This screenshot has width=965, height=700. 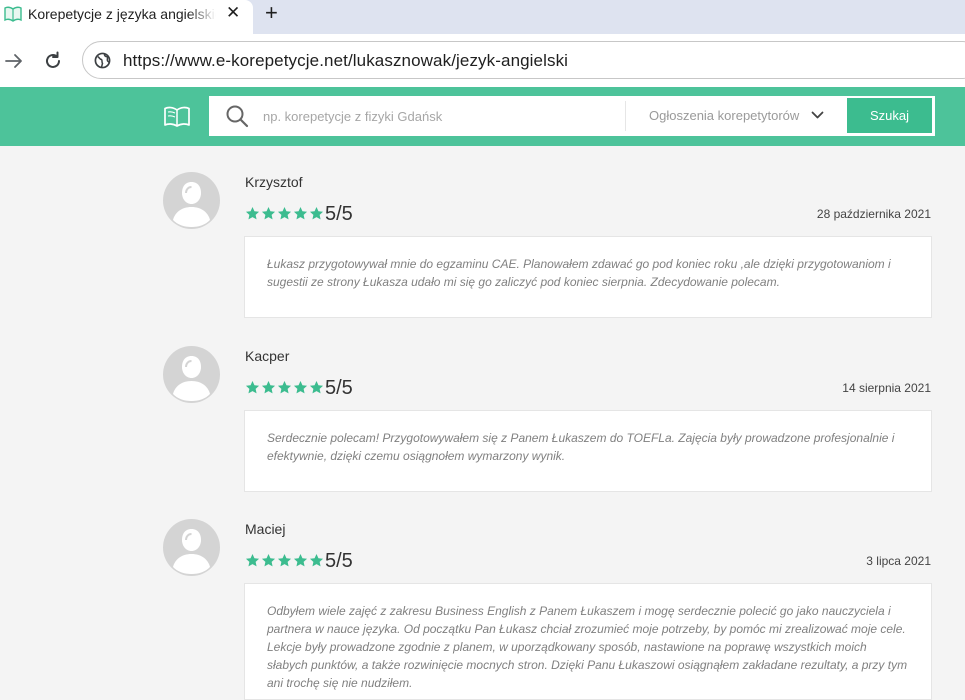 I want to click on category-select: Ogłoszenia korepetytorów, so click(x=724, y=115).